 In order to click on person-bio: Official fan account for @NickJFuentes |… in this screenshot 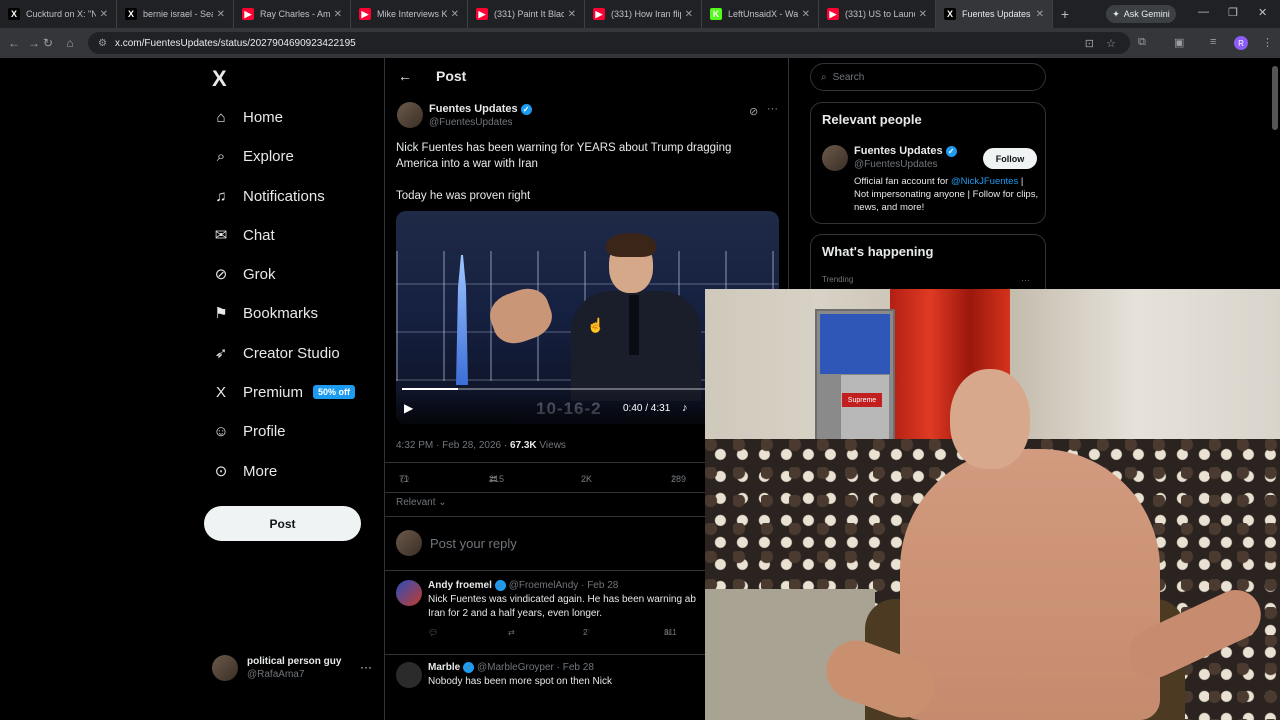, I will do `click(946, 194)`.